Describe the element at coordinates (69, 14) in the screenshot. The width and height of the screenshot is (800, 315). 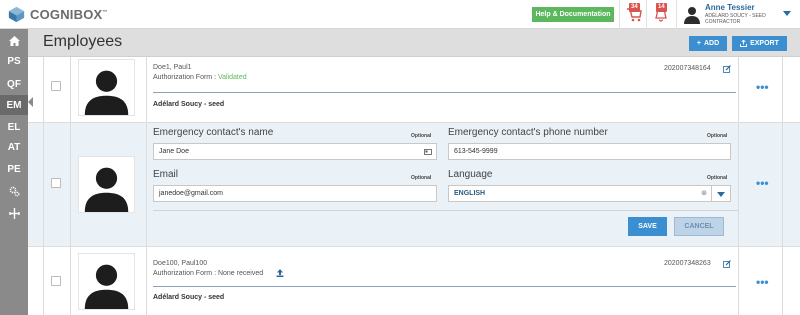
I see `logo-text: COGNIBOX™` at that location.